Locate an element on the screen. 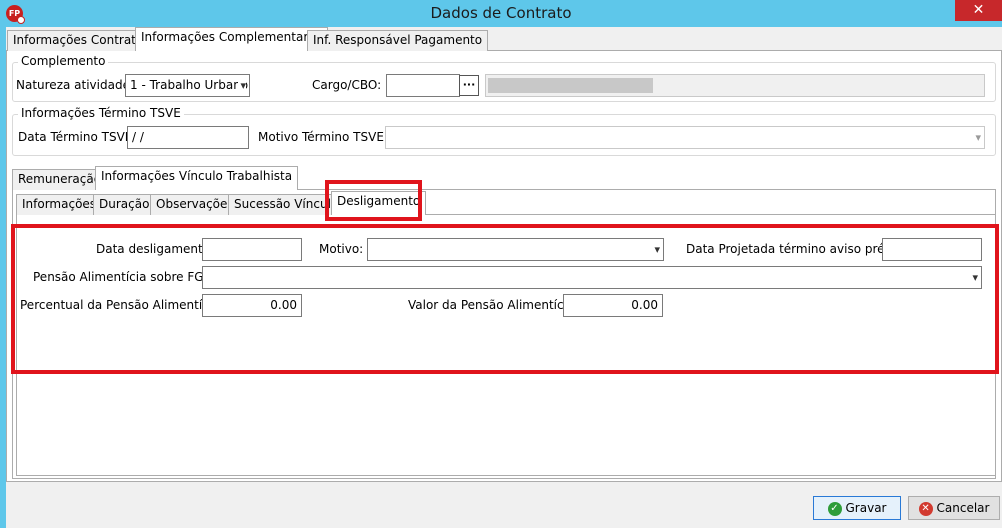 This screenshot has height=528, width=1002. cancelar-button: ✕ Cancelar is located at coordinates (954, 508).